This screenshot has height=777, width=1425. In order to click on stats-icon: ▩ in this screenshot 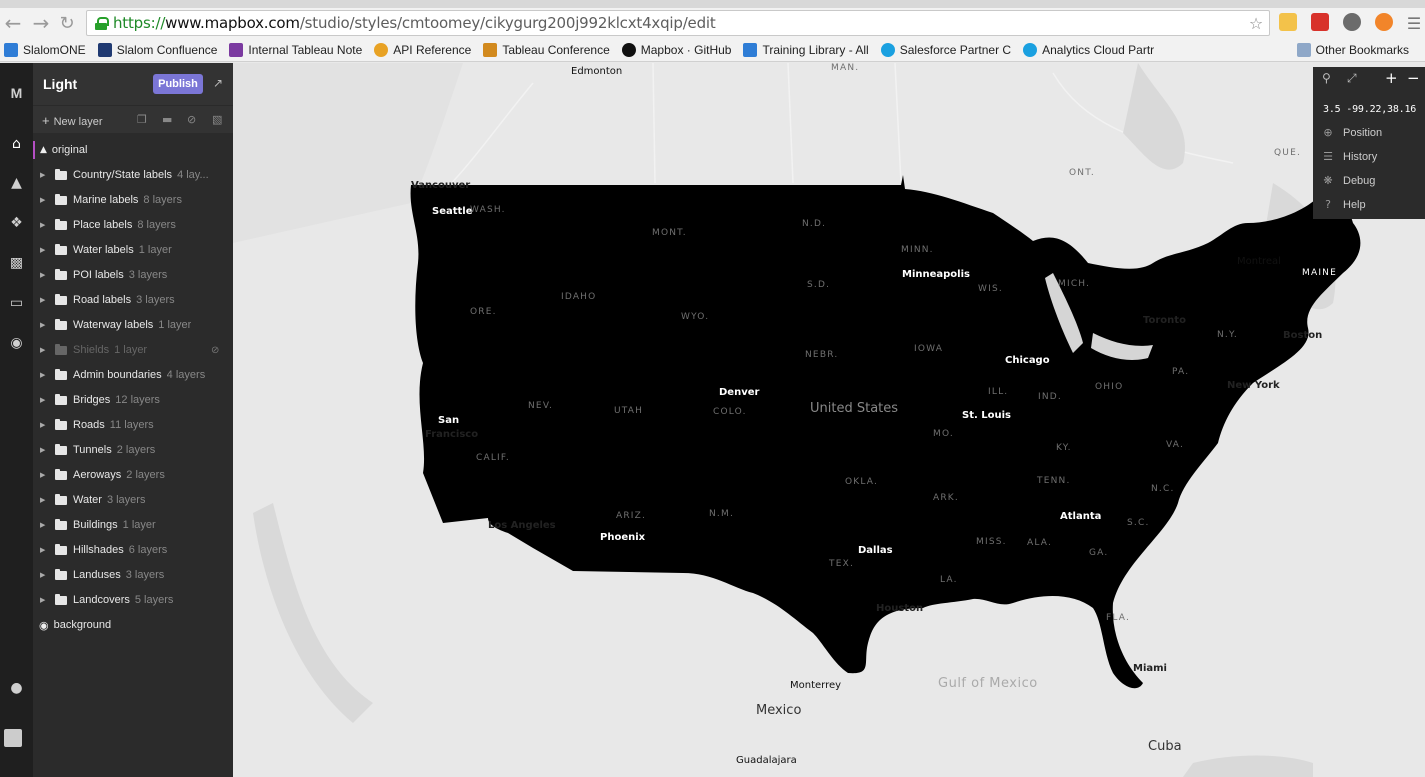, I will do `click(16, 263)`.